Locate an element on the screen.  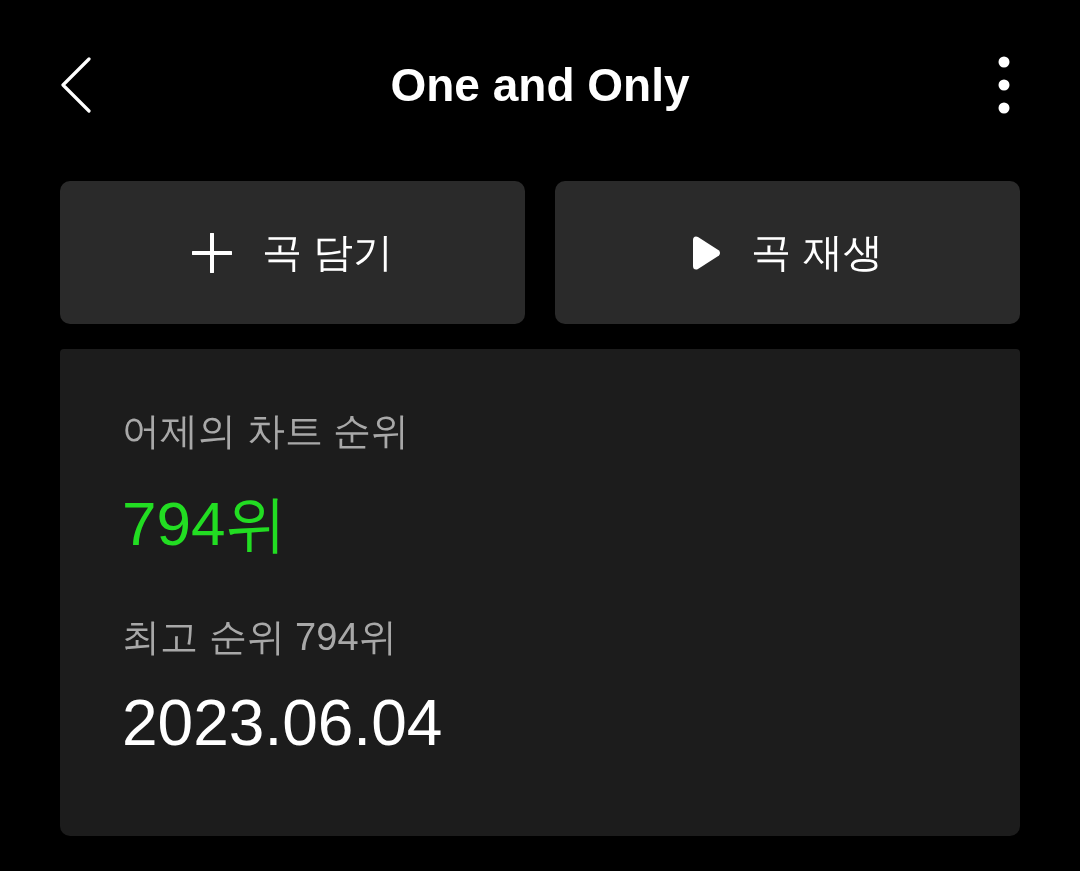
back-button is located at coordinates (76, 85).